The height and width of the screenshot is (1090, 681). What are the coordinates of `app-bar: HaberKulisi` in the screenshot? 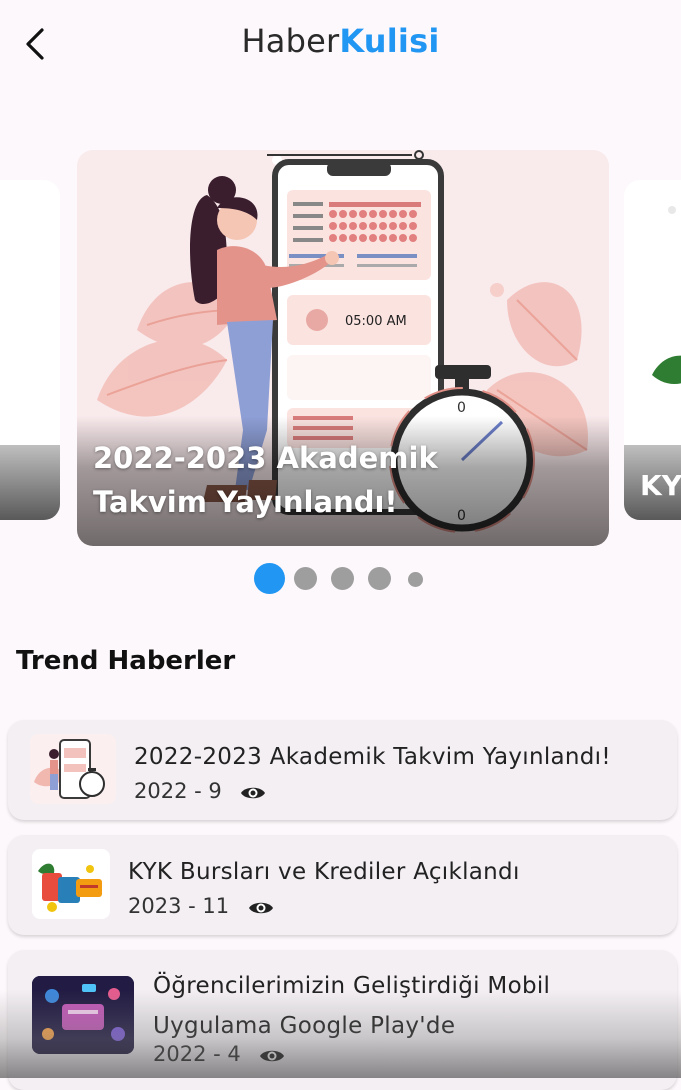 It's located at (340, 45).